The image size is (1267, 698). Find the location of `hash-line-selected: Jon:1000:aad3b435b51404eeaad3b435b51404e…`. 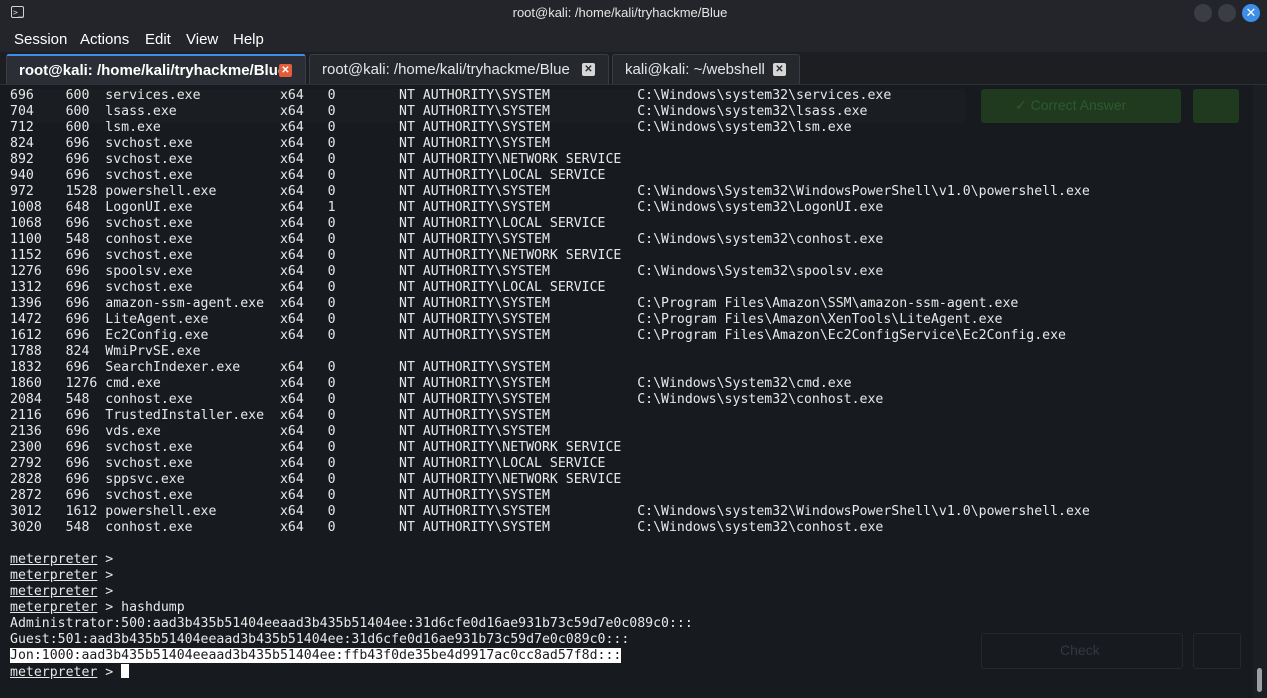

hash-line-selected: Jon:1000:aad3b435b51404eeaad3b435b51404e… is located at coordinates (550, 656).